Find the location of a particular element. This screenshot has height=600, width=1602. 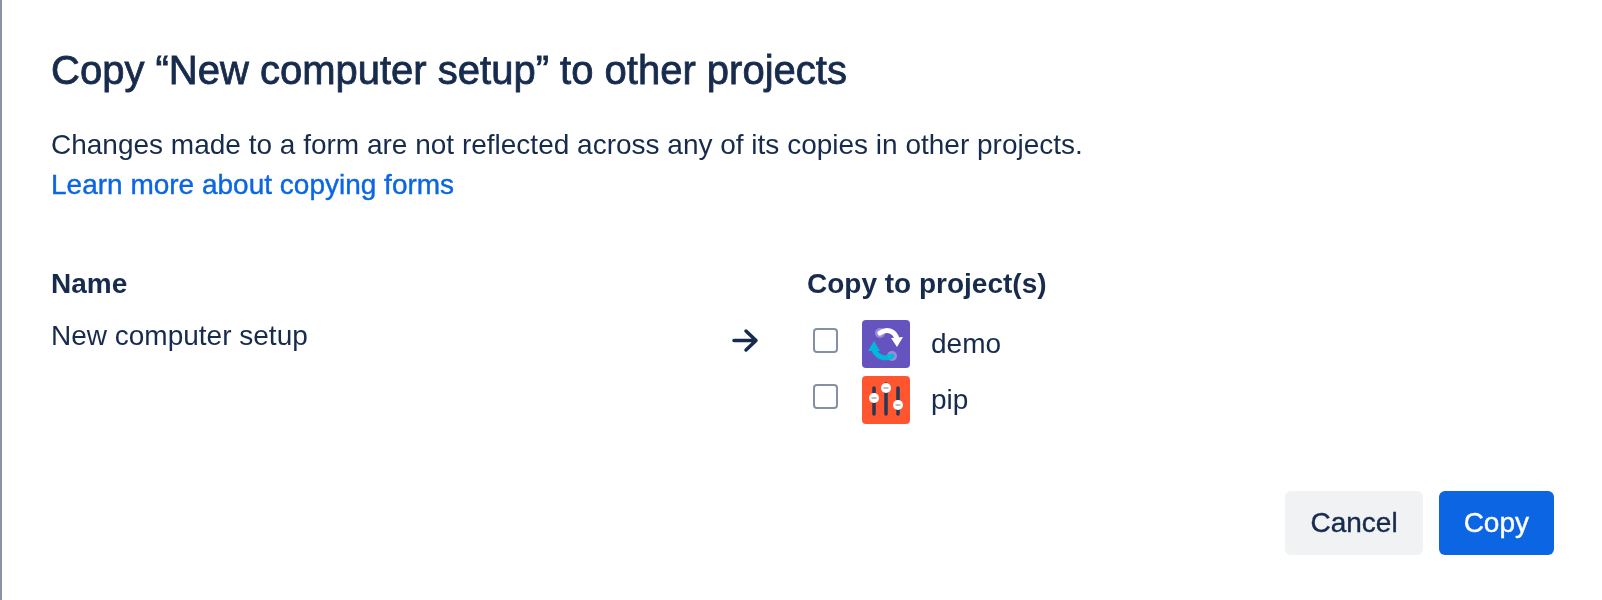

copy-button: Copy is located at coordinates (1496, 523).